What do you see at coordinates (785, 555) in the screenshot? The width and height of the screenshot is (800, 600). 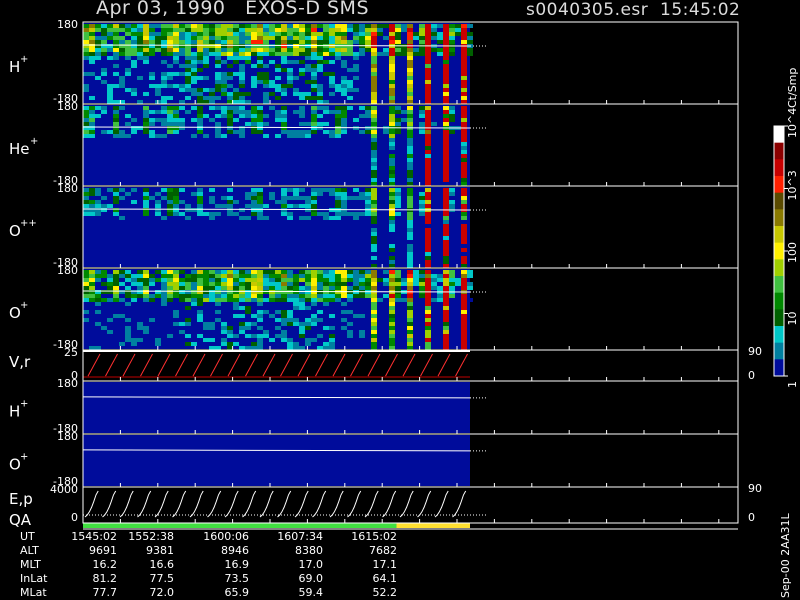 I see `side-label: Sep-00 2AA31L` at bounding box center [785, 555].